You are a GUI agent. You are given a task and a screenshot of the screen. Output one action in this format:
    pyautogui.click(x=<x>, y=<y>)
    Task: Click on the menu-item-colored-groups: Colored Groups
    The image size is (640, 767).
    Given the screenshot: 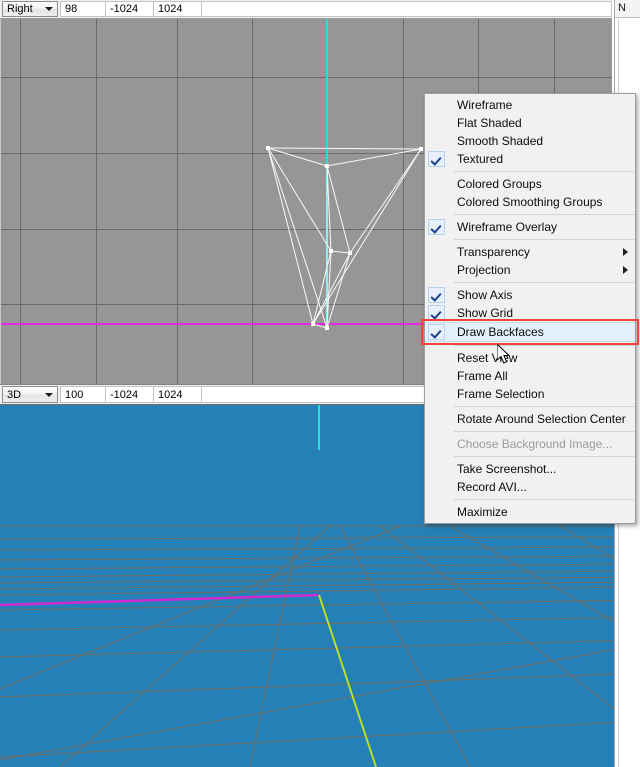 What is the action you would take?
    pyautogui.click(x=530, y=184)
    